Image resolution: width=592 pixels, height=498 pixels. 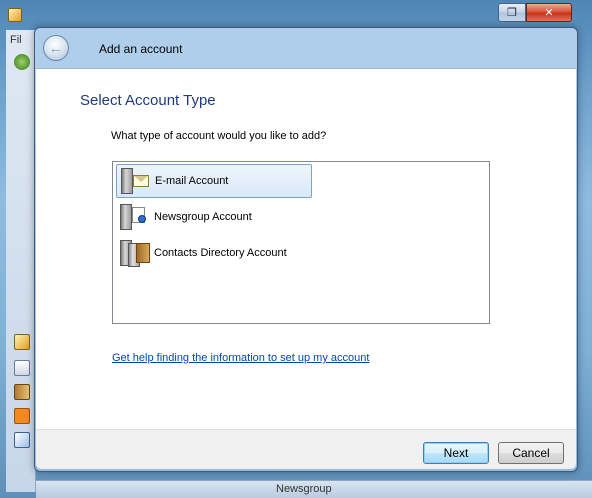 What do you see at coordinates (306, 48) in the screenshot?
I see `dialog-header: ← Add an account` at bounding box center [306, 48].